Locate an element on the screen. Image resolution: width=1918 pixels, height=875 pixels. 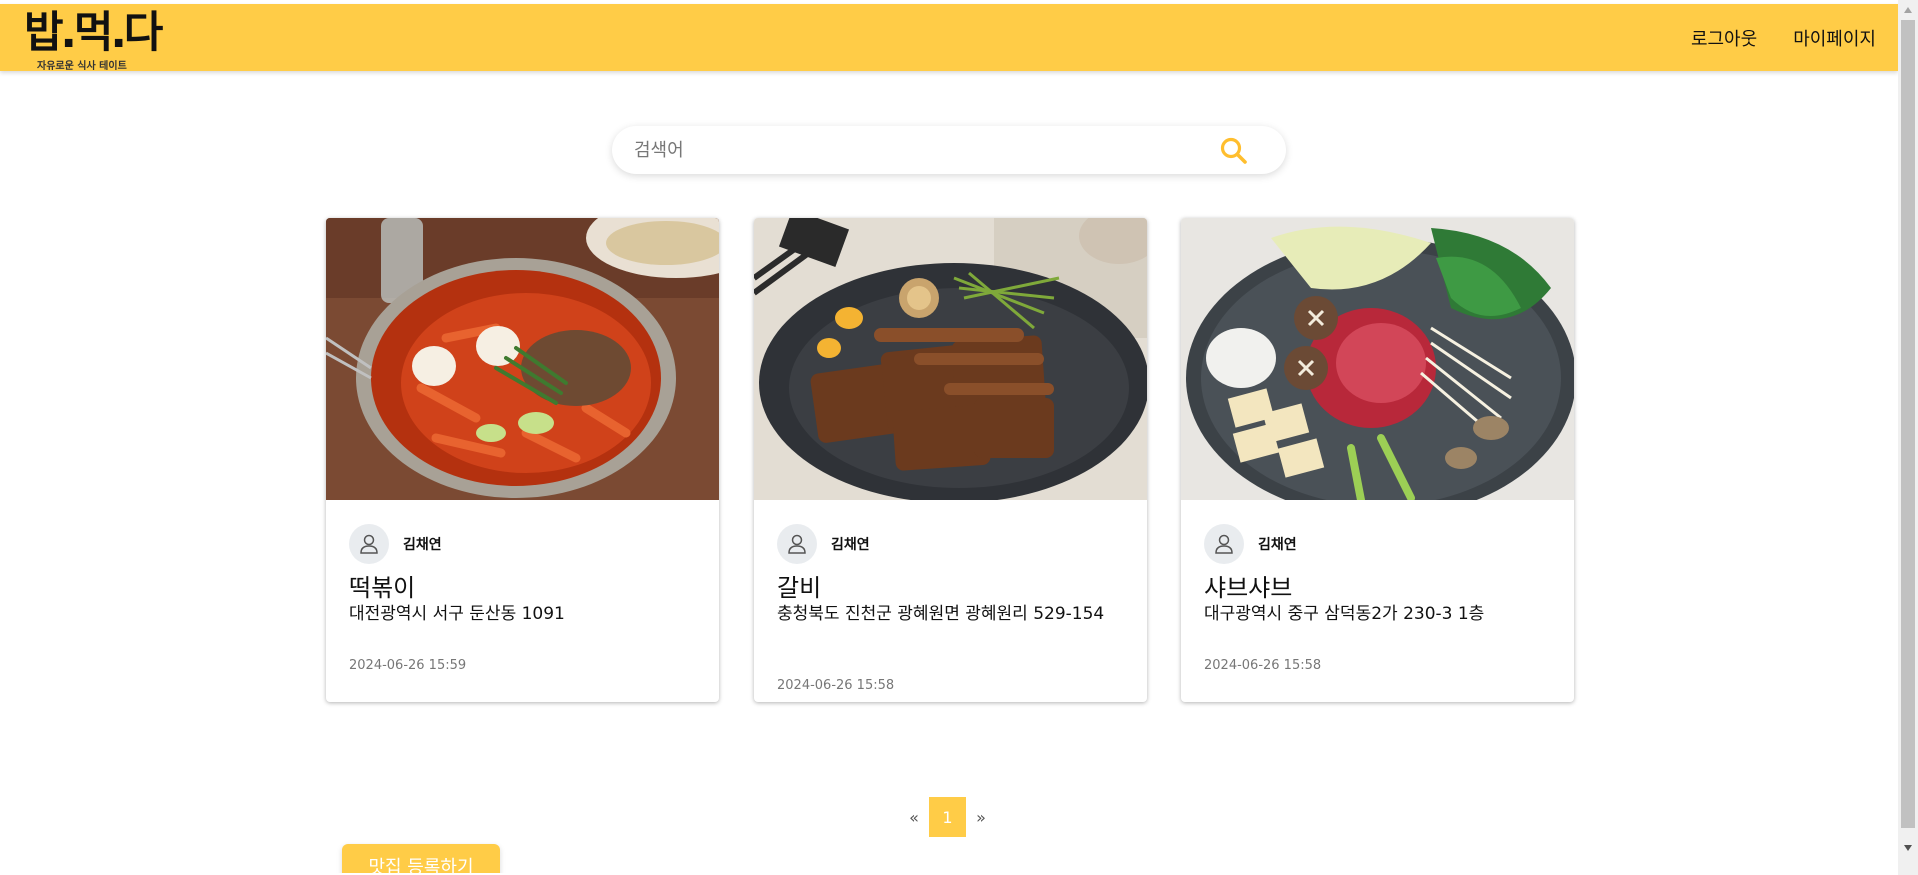
food-image-galbi is located at coordinates (950, 359).